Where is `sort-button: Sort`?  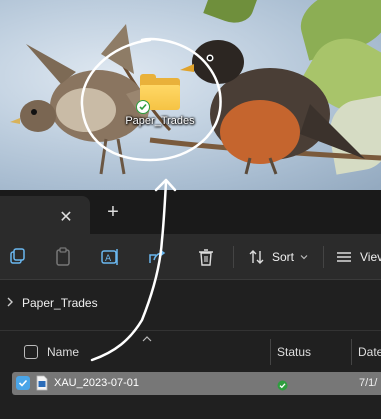
sort-button: Sort is located at coordinates (278, 257).